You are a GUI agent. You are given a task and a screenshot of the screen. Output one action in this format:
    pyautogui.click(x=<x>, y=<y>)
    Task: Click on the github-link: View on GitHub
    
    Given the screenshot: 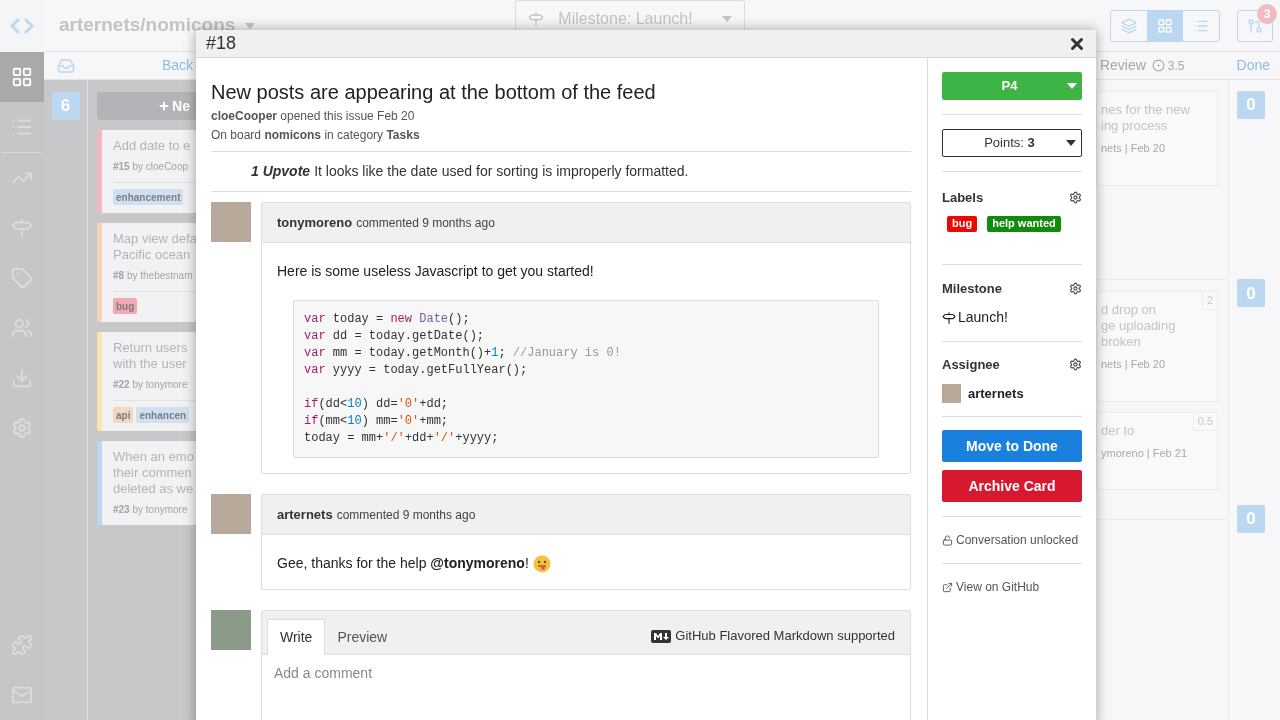 What is the action you would take?
    pyautogui.click(x=998, y=587)
    